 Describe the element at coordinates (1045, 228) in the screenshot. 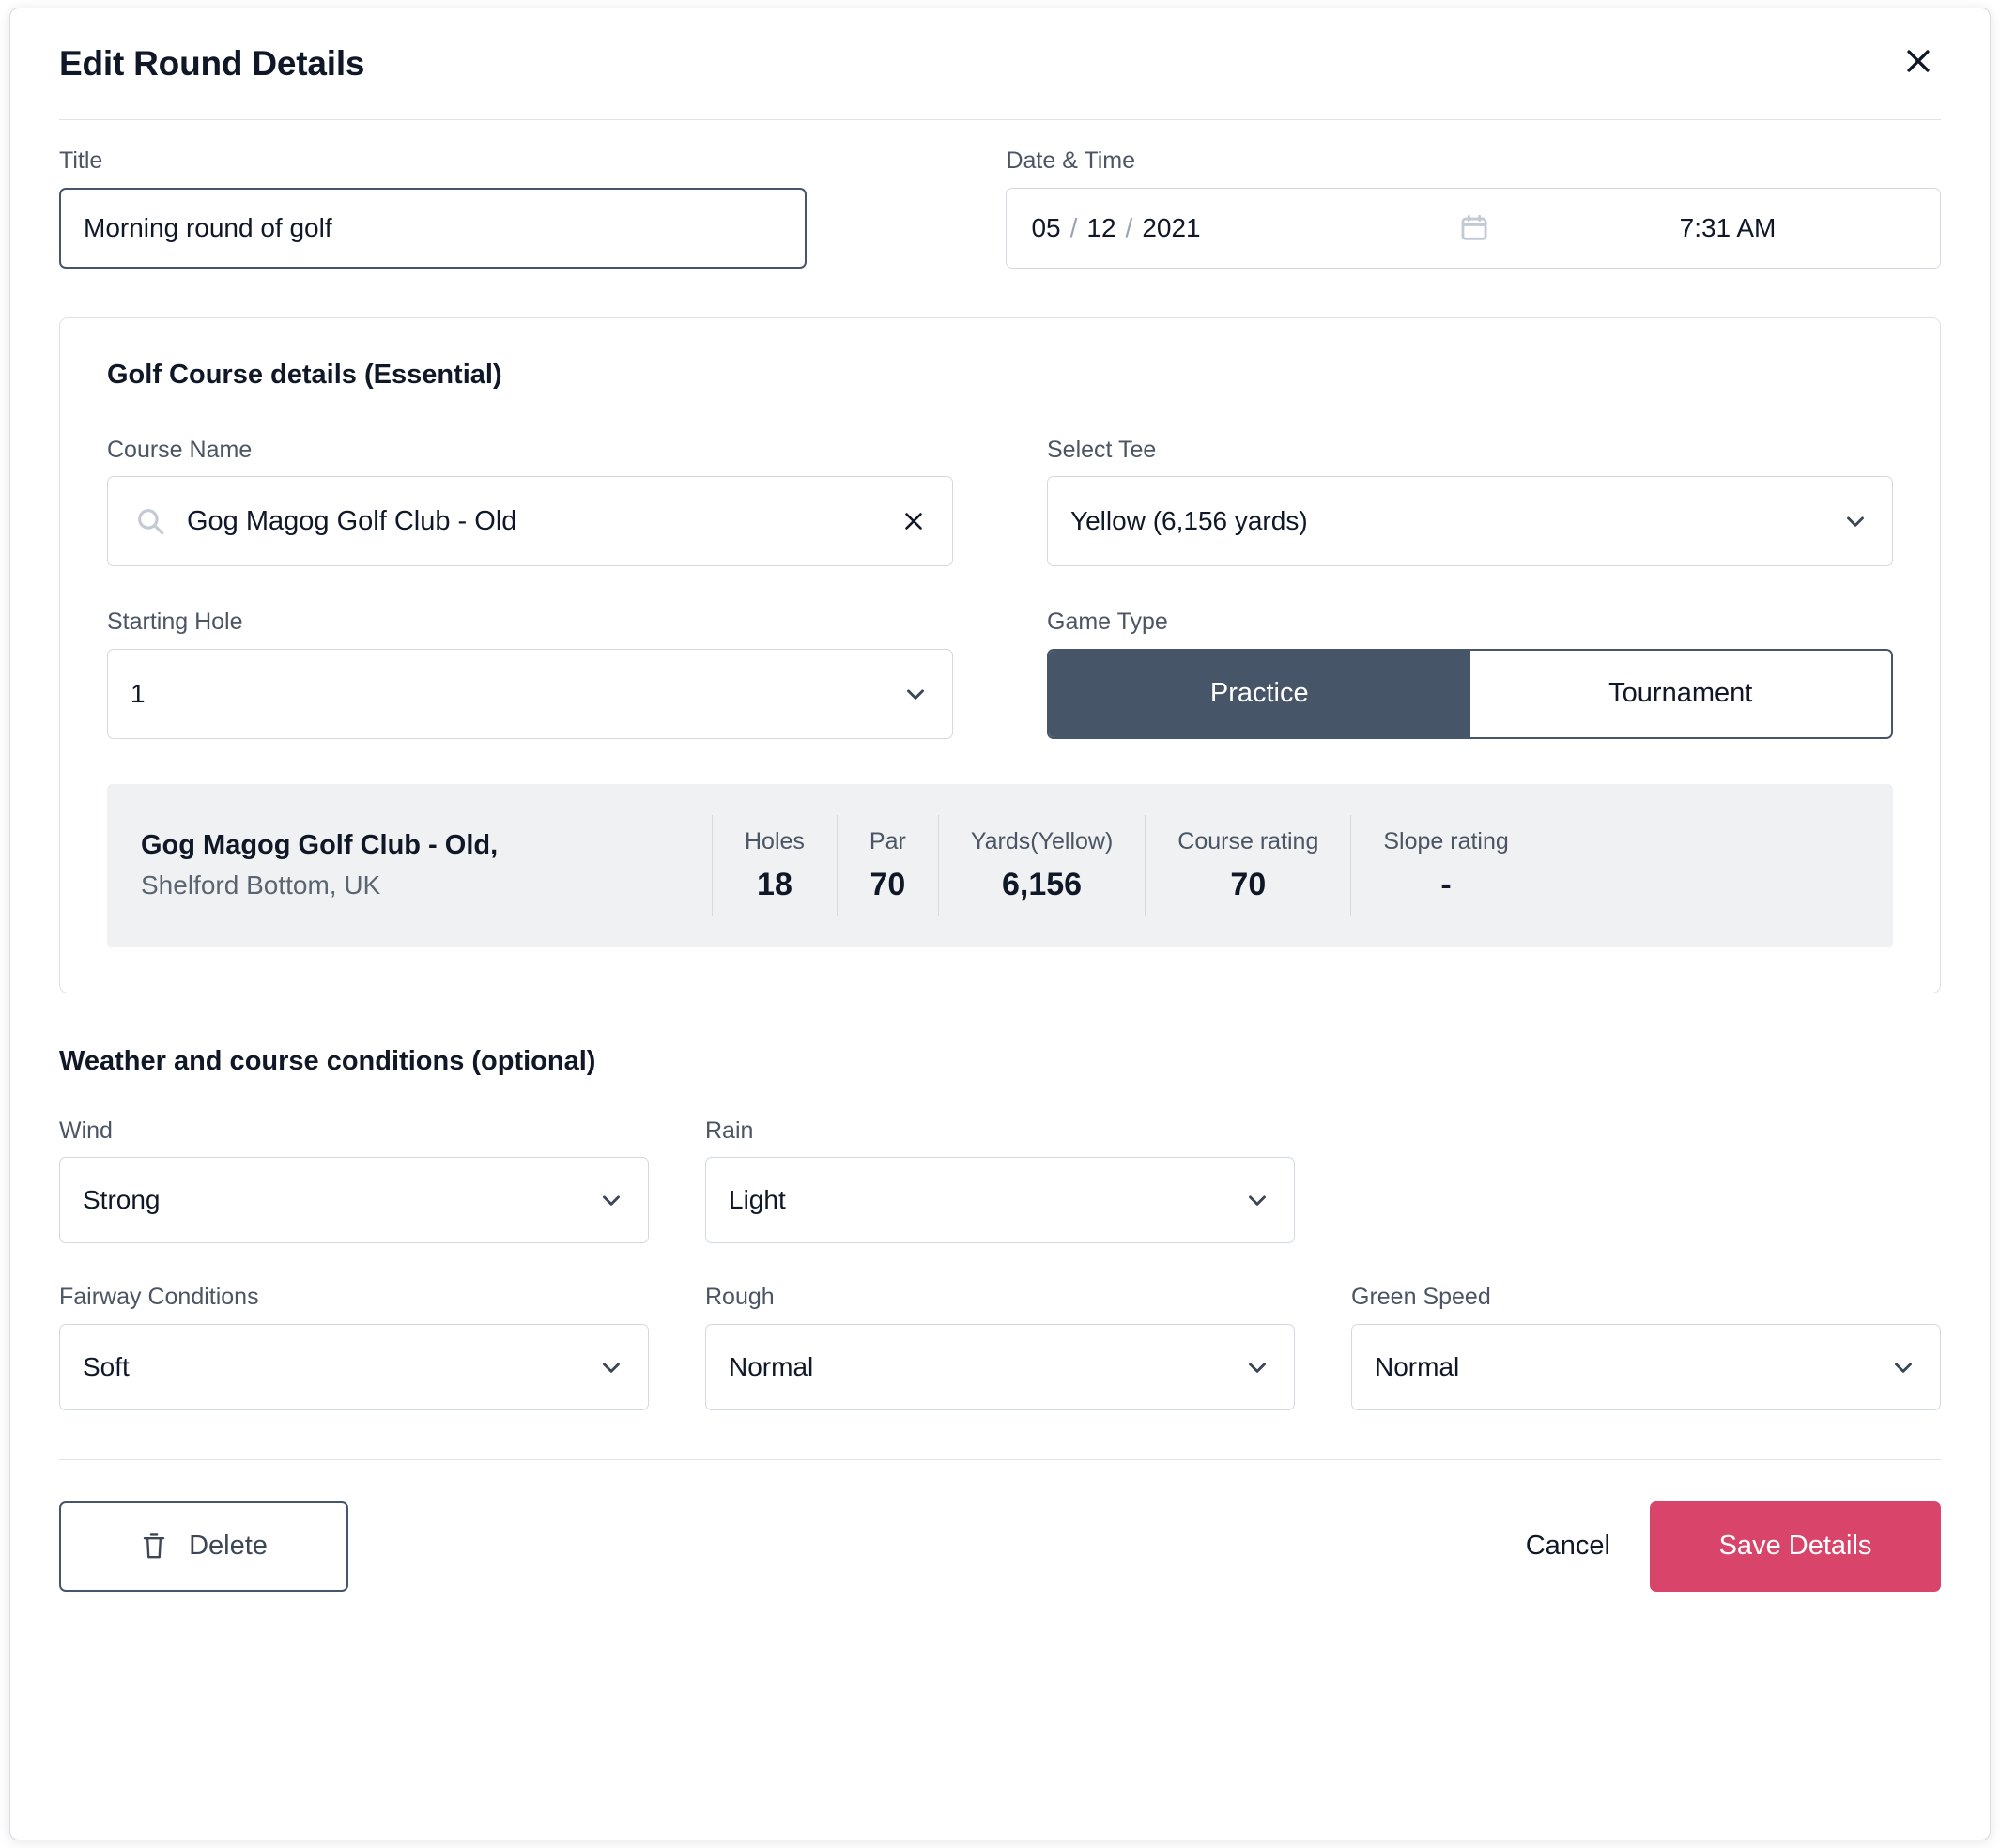

I see `date-month: 05` at that location.